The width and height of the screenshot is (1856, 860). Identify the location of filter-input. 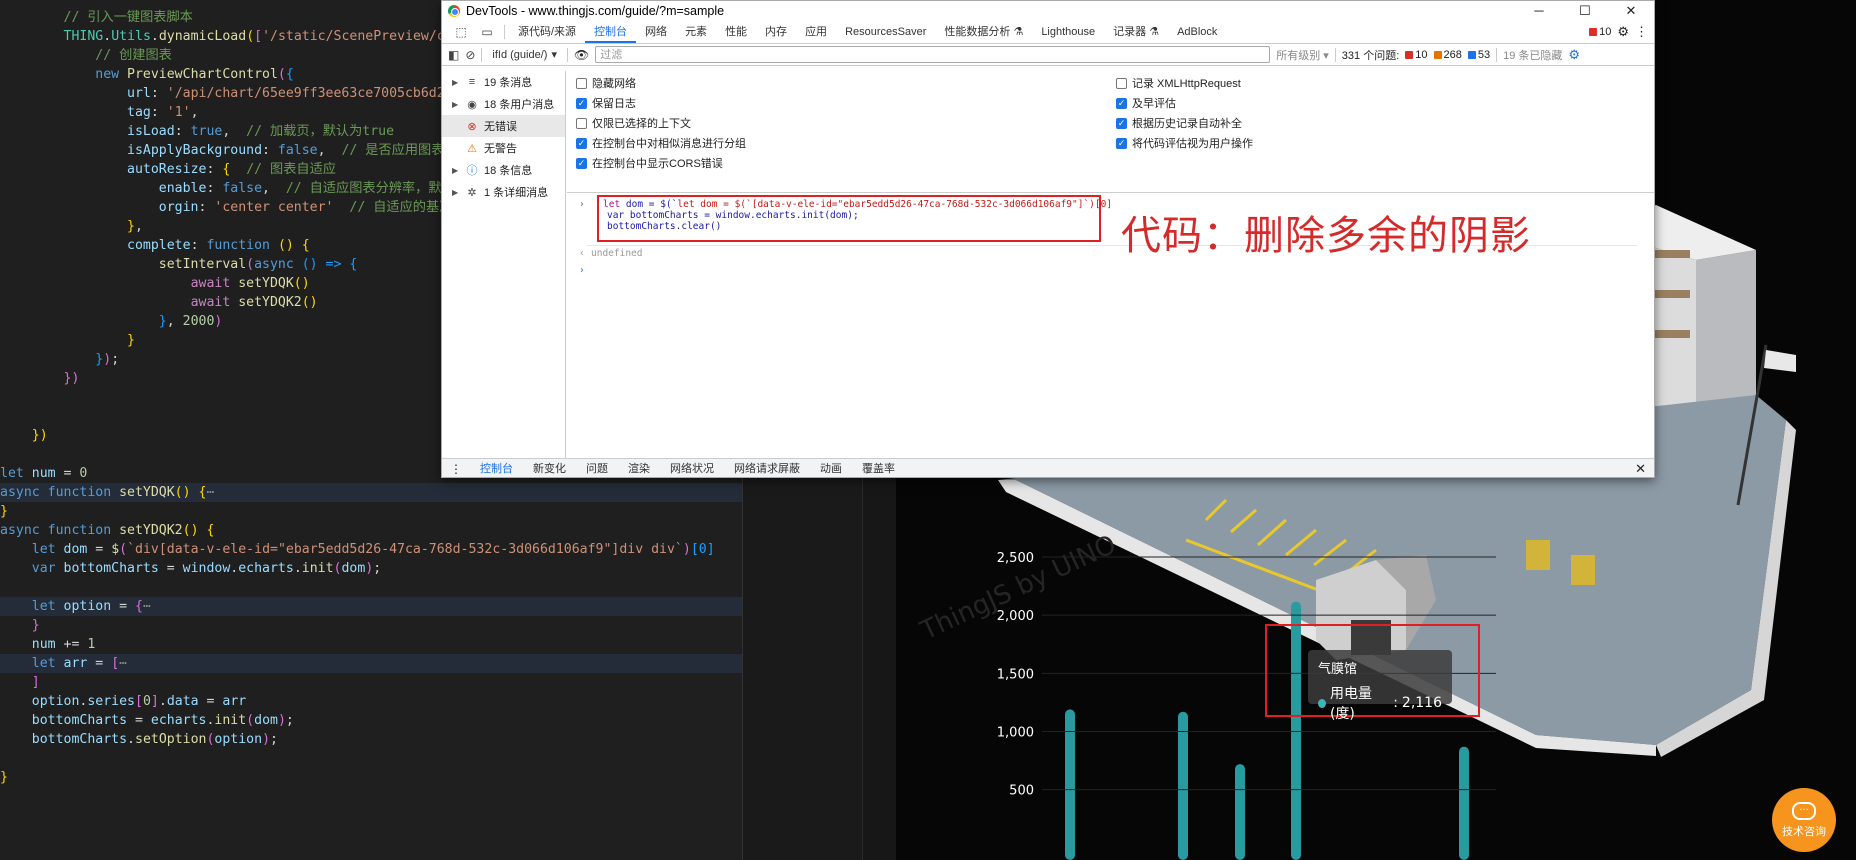
(933, 54).